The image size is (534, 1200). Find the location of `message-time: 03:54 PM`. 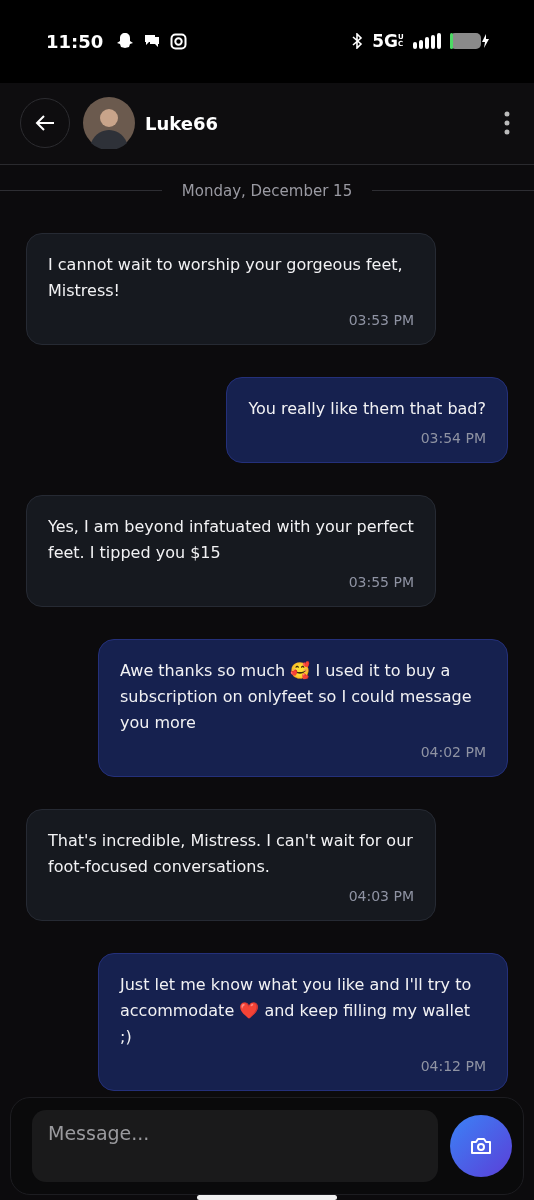

message-time: 03:54 PM is located at coordinates (453, 438).